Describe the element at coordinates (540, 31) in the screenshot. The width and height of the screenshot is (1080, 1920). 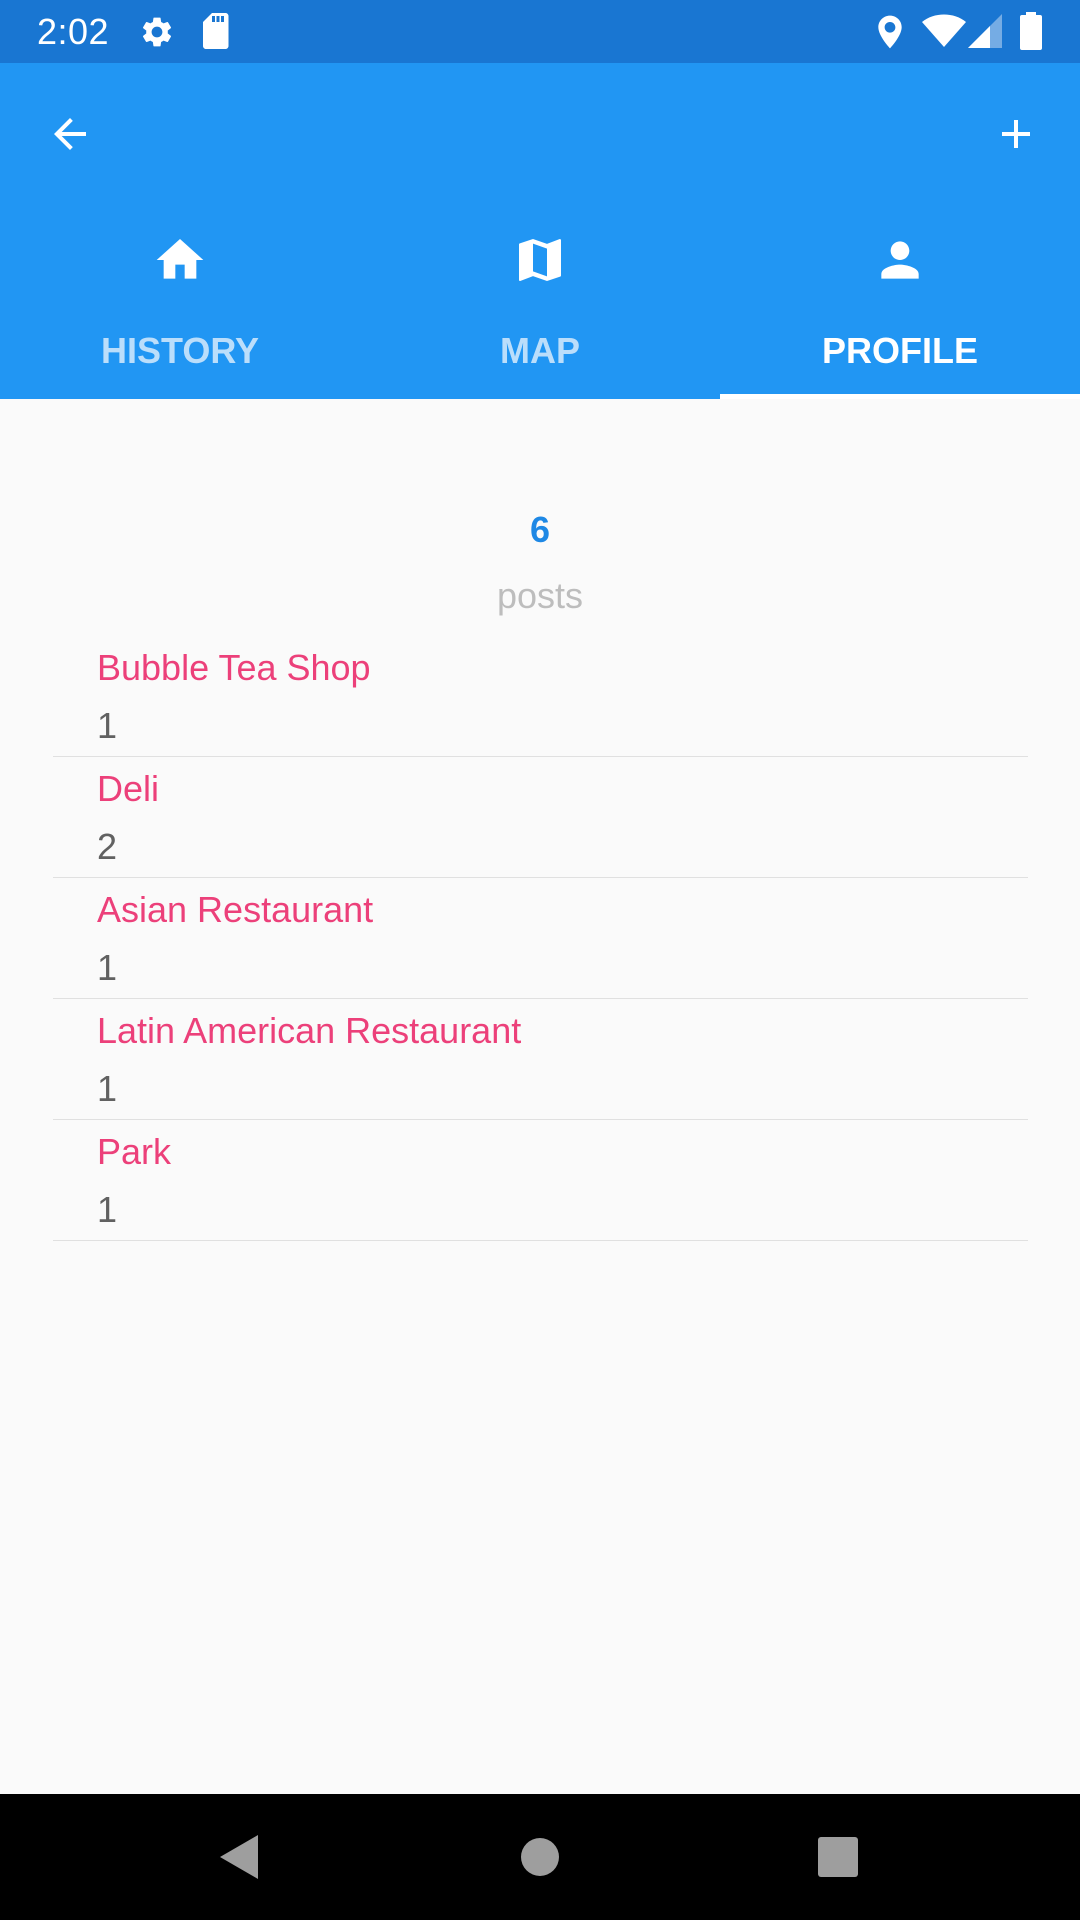
I see `status-bar: 2:02` at that location.